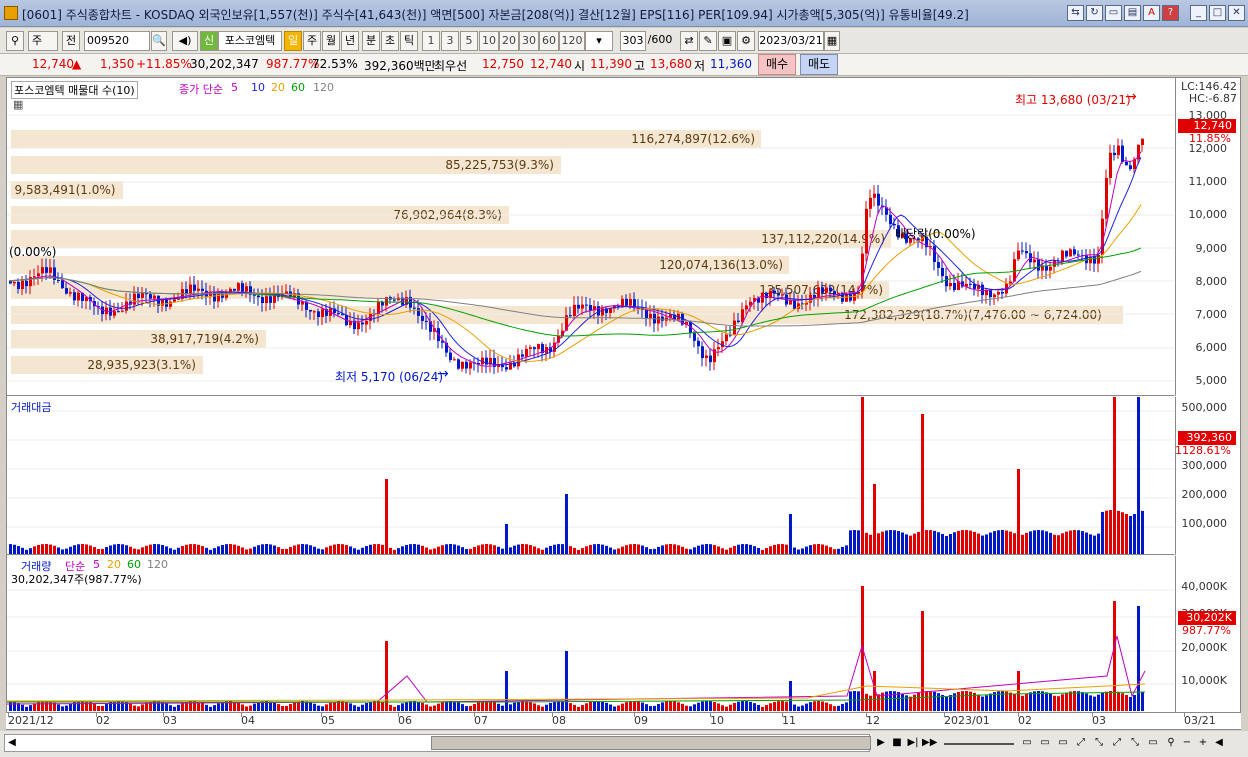 The width and height of the screenshot is (1248, 757). I want to click on tool-icon: ✎, so click(708, 41).